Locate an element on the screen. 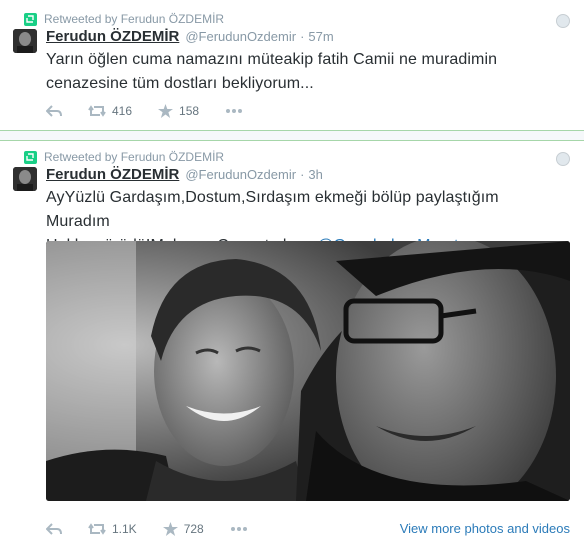 This screenshot has height=555, width=584. favorite-count: 728 is located at coordinates (193, 529).